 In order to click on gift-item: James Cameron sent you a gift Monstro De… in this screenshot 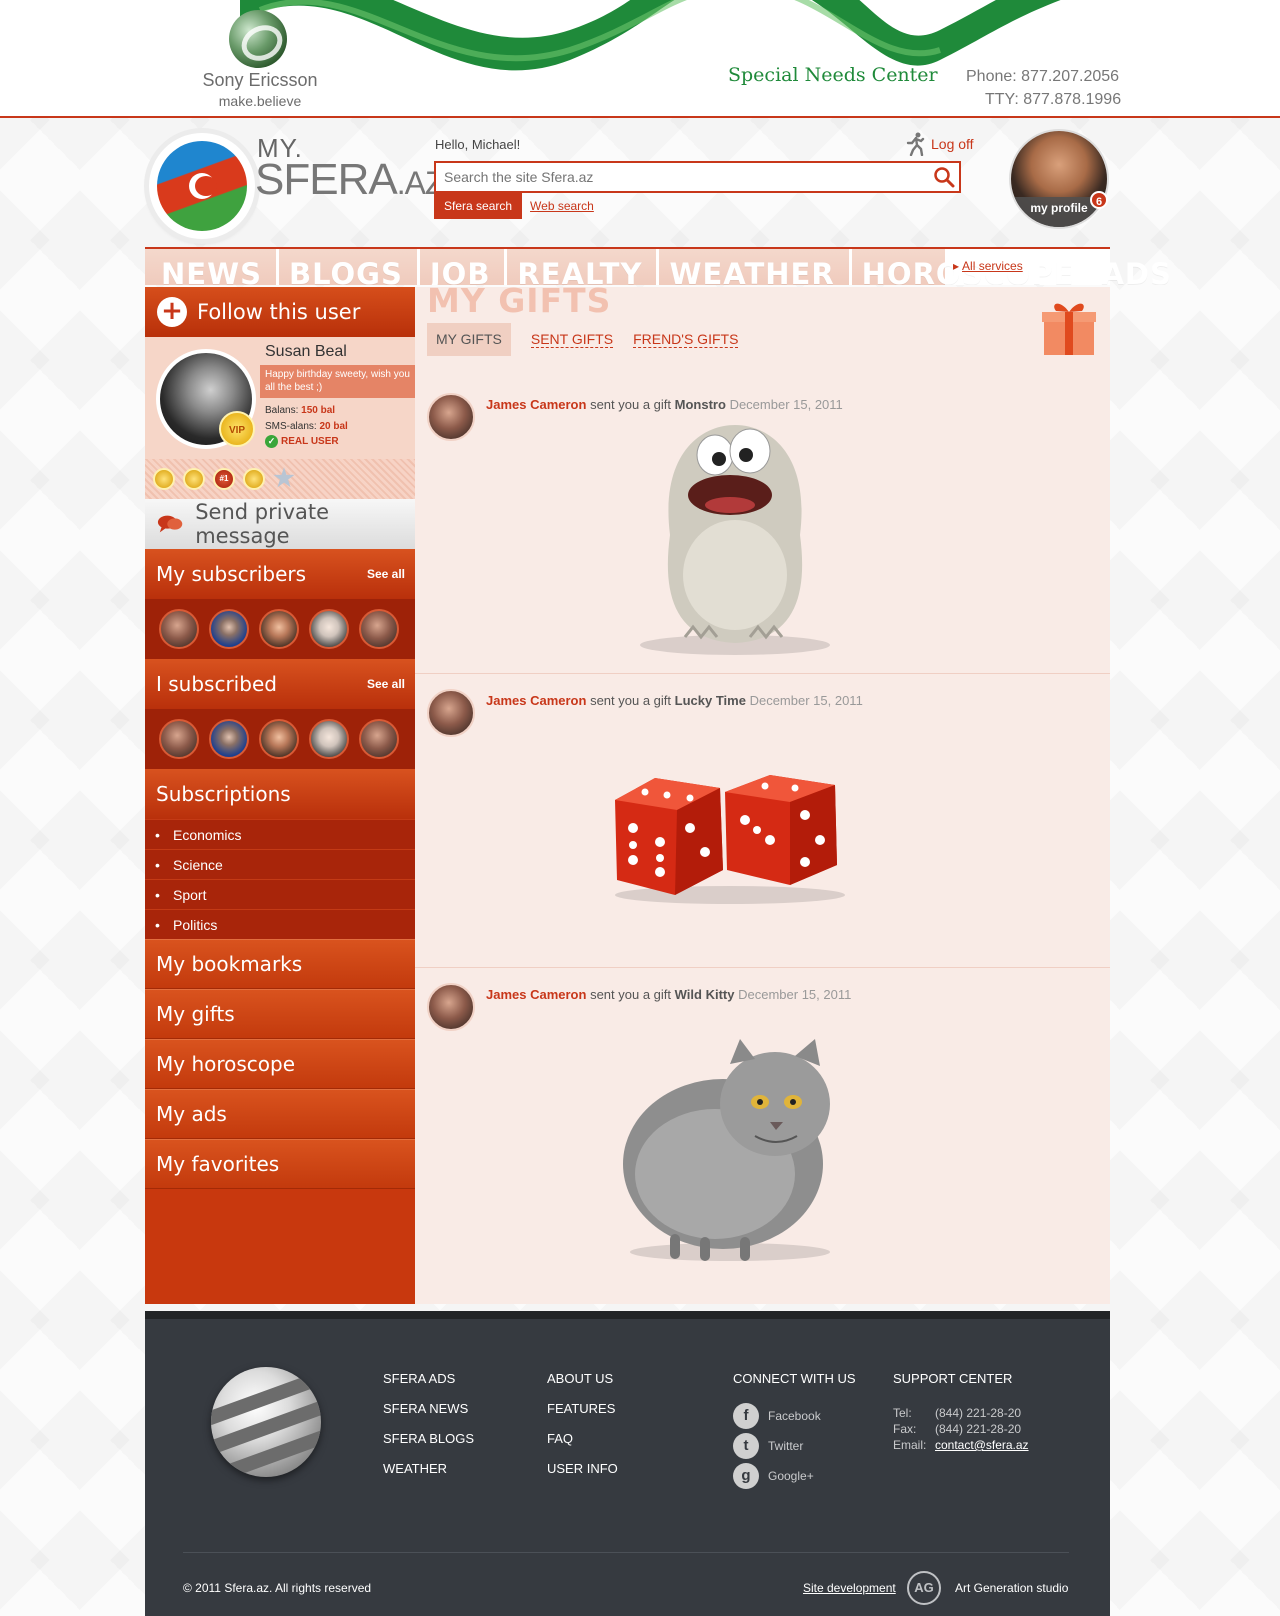, I will do `click(762, 526)`.